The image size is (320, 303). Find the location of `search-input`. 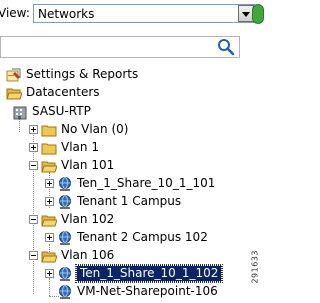

search-input is located at coordinates (120, 47).